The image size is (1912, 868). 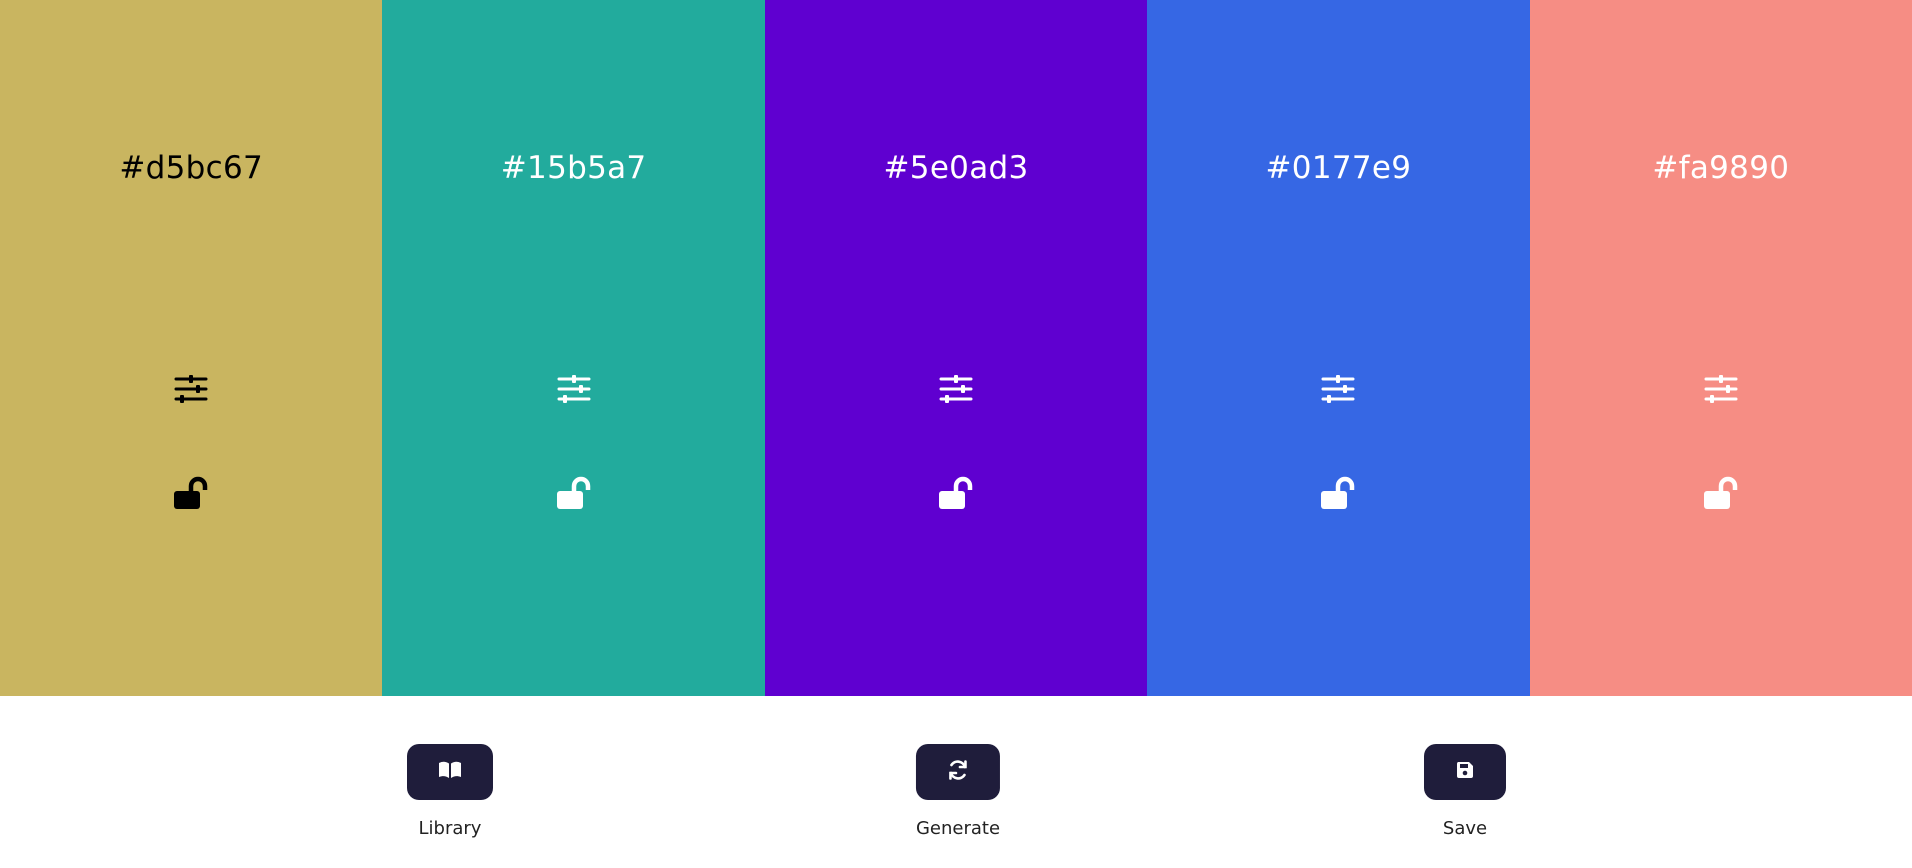 I want to click on library-button, so click(x=450, y=772).